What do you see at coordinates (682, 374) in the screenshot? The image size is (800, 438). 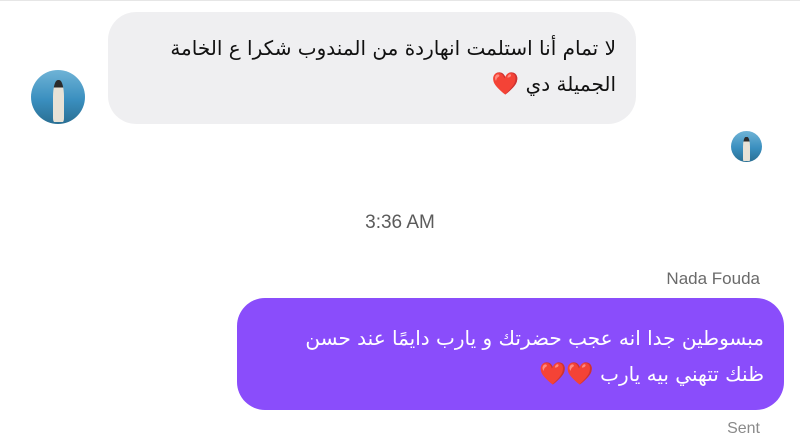 I see `outgoing-message-text: ظنك تتهني بيه يارب` at bounding box center [682, 374].